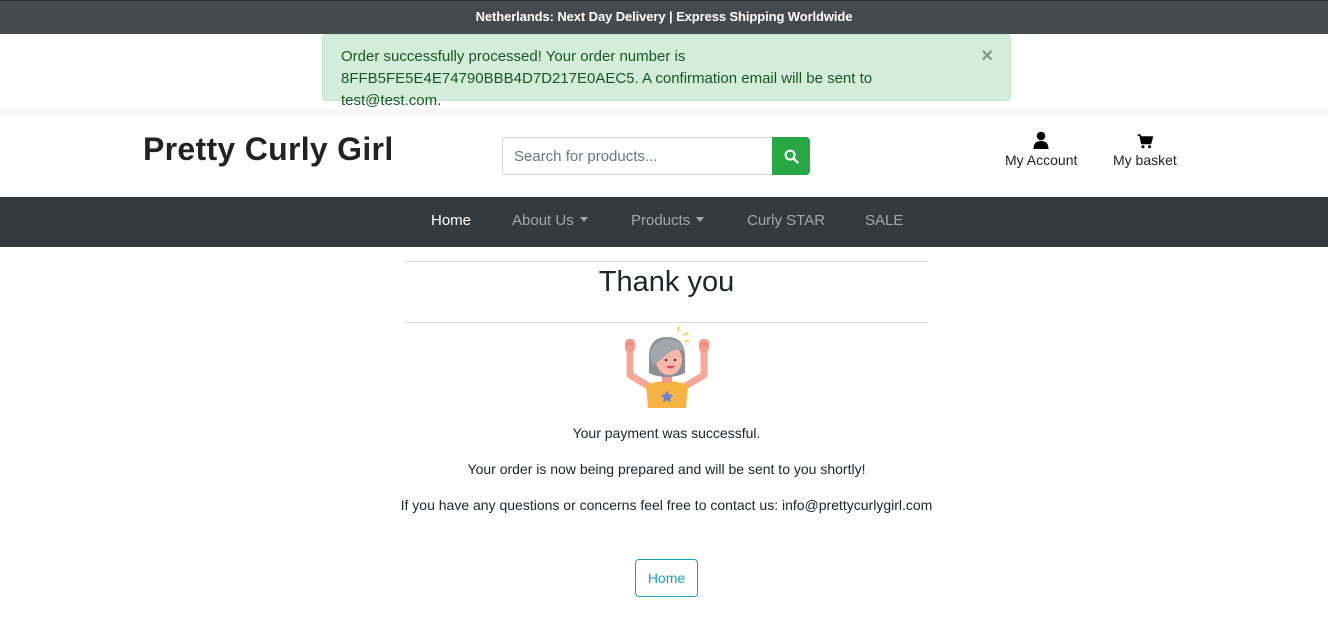 This screenshot has width=1328, height=640. I want to click on nav-products: Products, so click(668, 221).